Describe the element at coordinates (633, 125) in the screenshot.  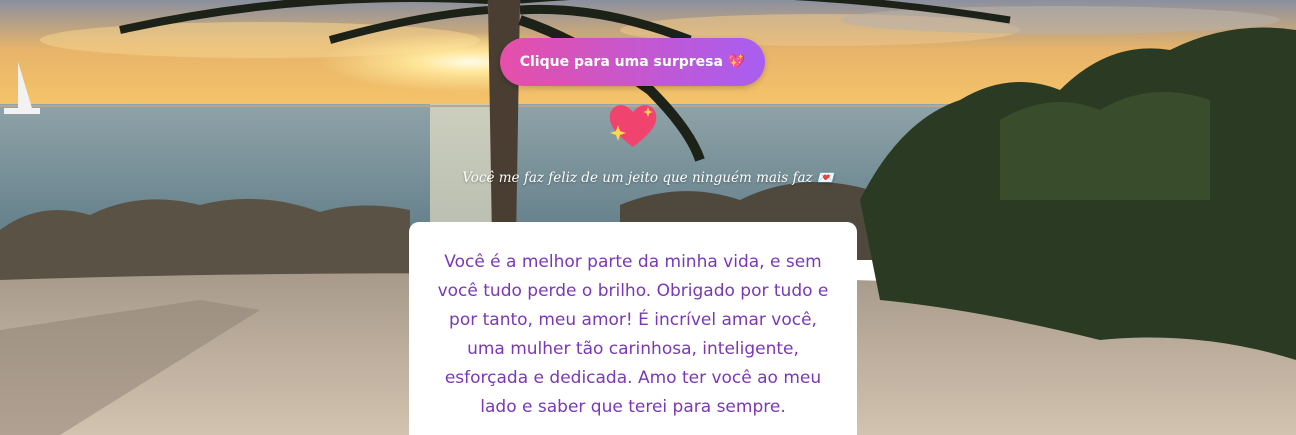
I see `sparkling-heart-icon` at that location.